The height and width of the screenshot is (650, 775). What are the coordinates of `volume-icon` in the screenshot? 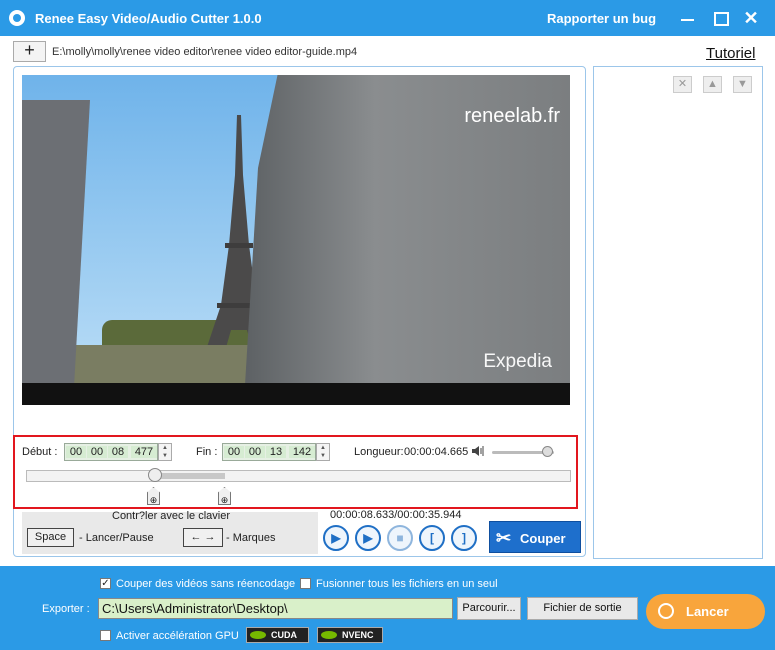 It's located at (478, 451).